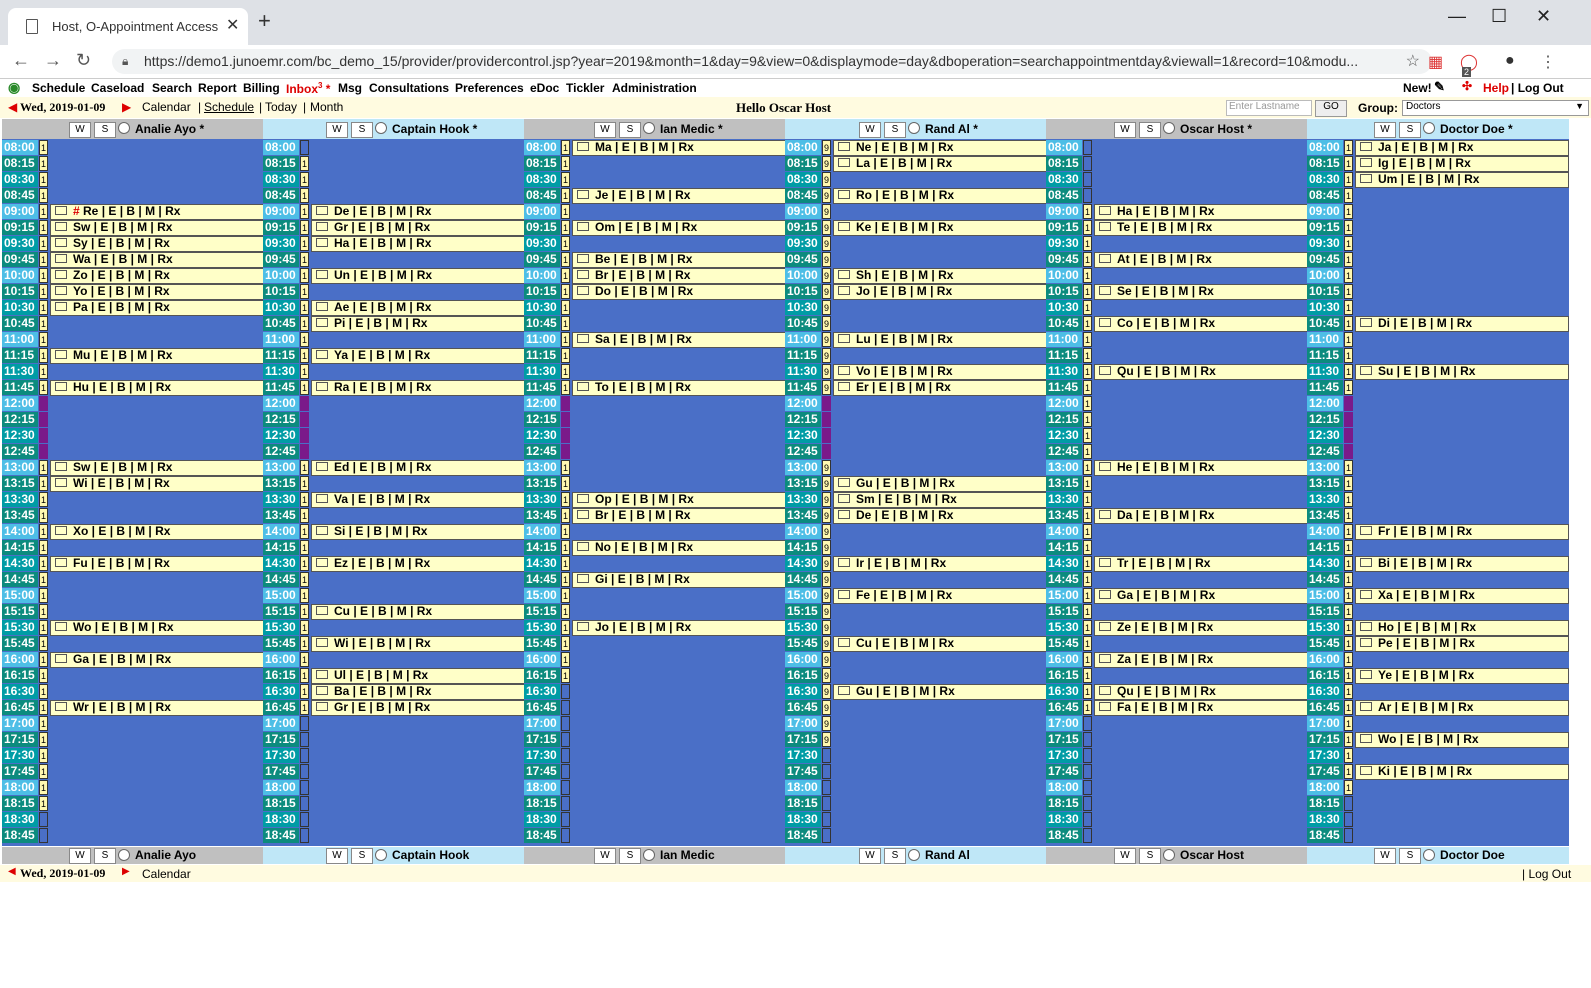 Image resolution: width=1591 pixels, height=988 pixels. I want to click on appointment: Pa | E | B | M | Rx, so click(157, 308).